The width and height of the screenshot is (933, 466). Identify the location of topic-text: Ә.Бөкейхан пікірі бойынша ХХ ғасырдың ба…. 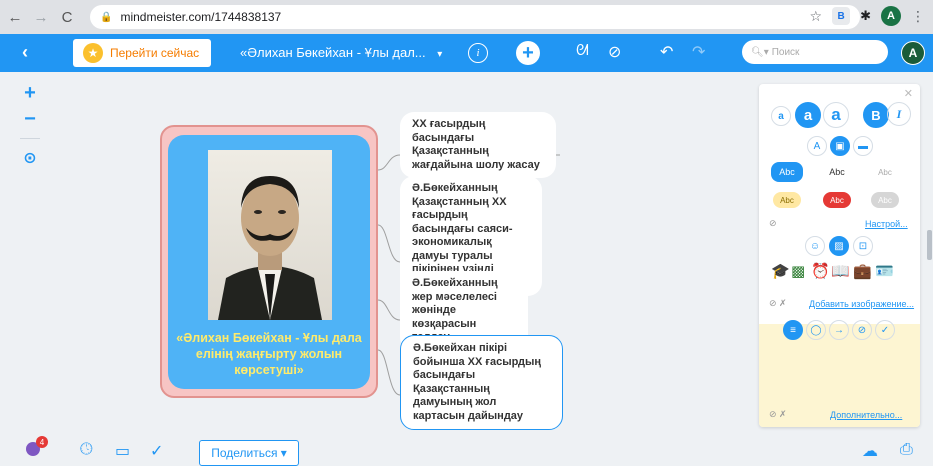
(477, 382).